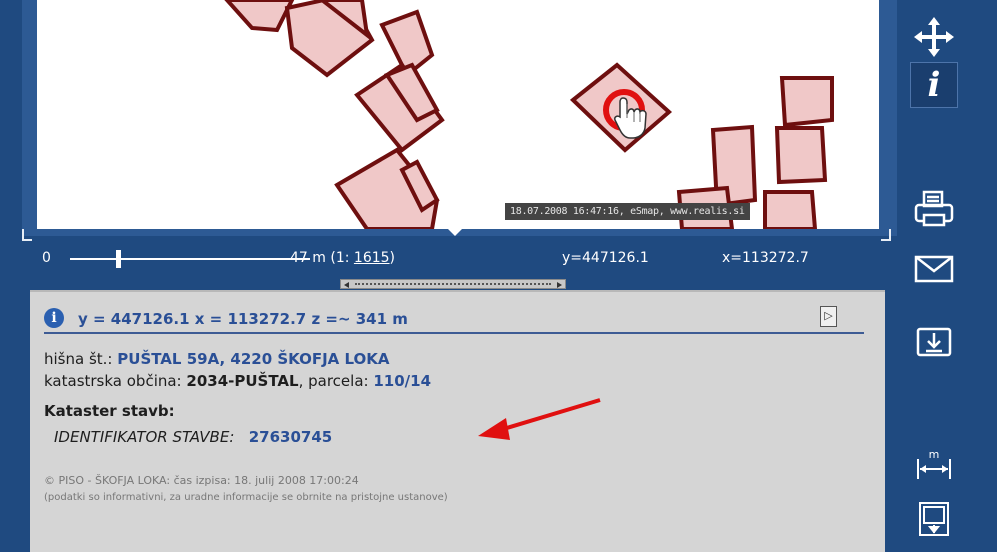  What do you see at coordinates (109, 411) in the screenshot?
I see `building-cadastre-heading: Kataster stavb:` at bounding box center [109, 411].